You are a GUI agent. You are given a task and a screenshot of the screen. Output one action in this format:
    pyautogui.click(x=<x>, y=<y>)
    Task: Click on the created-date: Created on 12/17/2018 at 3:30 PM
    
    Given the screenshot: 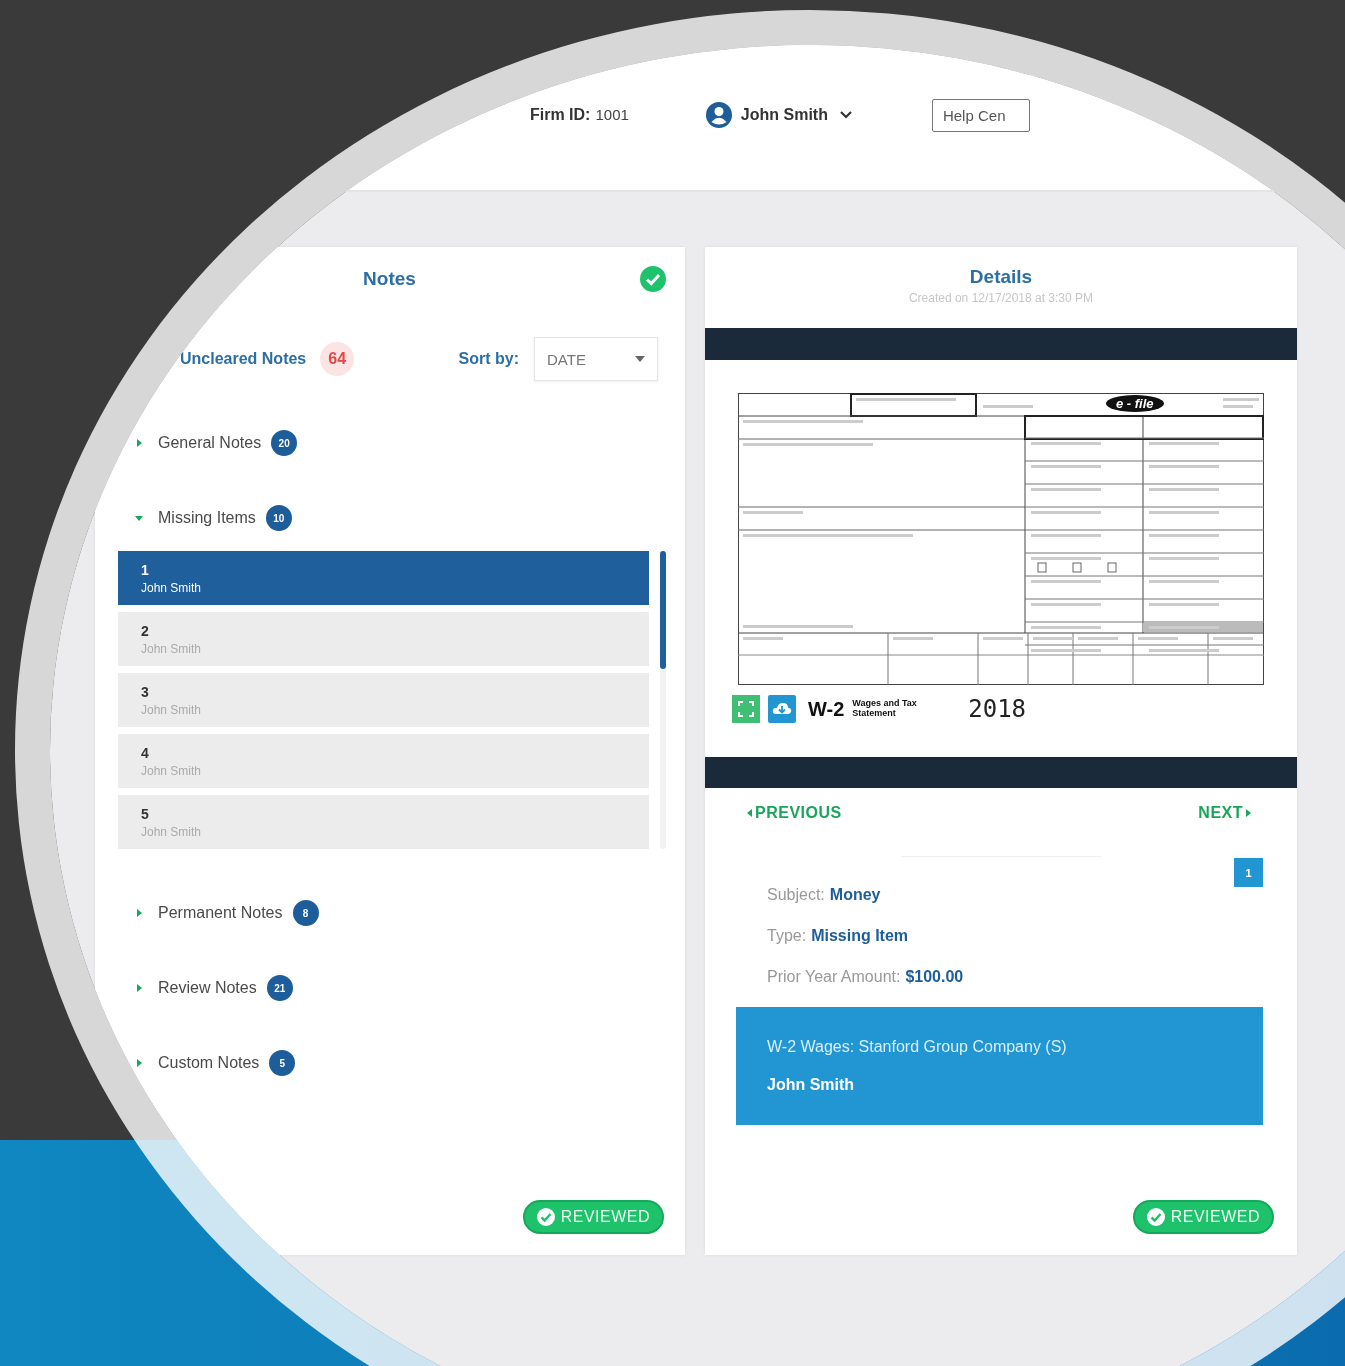 What is the action you would take?
    pyautogui.click(x=1001, y=298)
    